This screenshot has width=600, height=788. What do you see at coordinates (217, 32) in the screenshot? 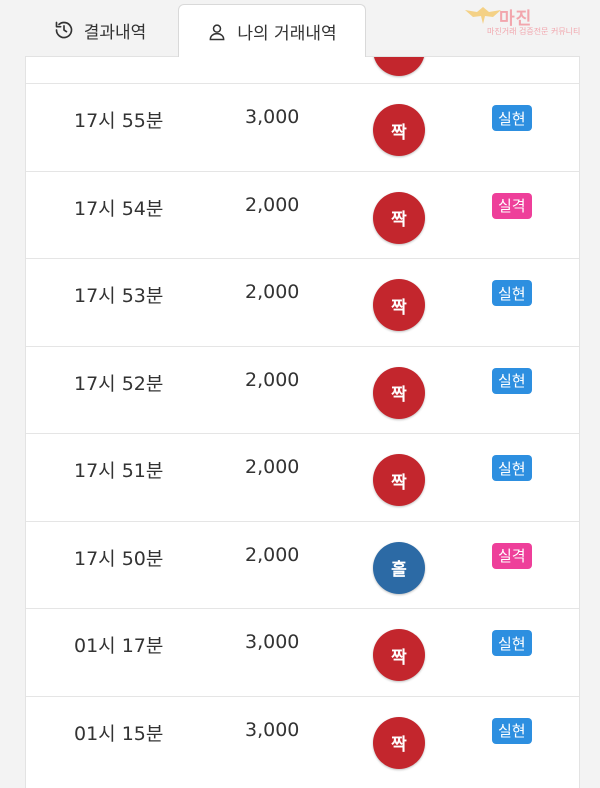
I see `user-icon` at bounding box center [217, 32].